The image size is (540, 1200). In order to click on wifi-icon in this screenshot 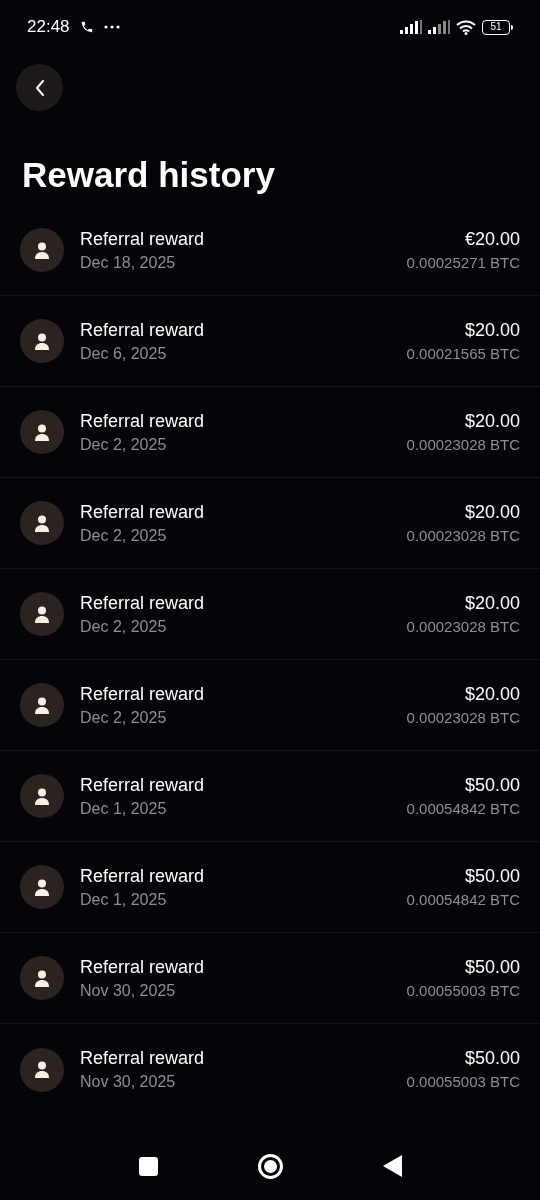, I will do `click(466, 27)`.